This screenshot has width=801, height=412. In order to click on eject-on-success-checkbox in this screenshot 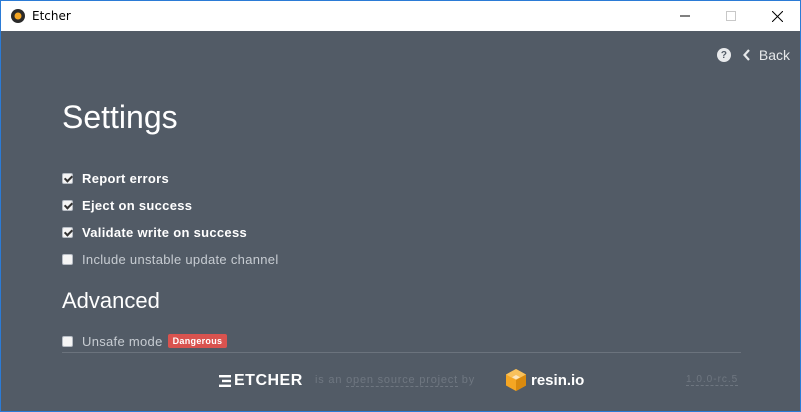, I will do `click(67, 205)`.